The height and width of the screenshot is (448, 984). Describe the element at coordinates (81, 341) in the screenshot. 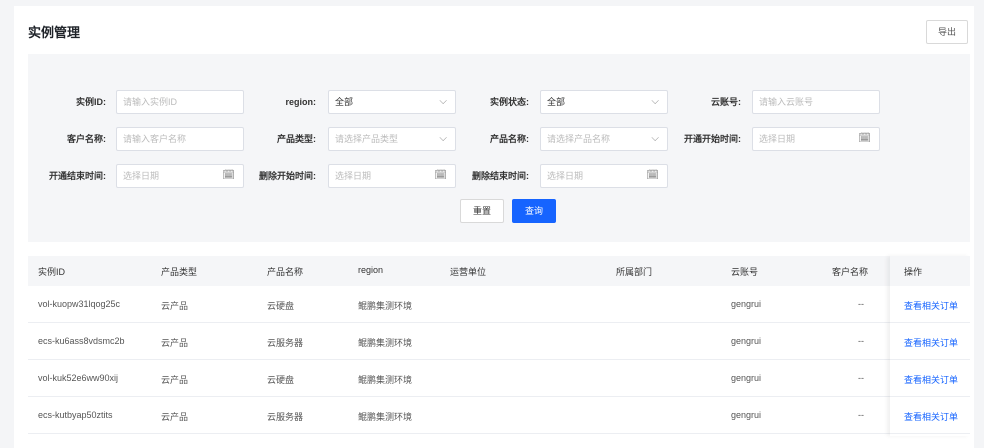

I see `cell-instance-id: ecs-ku6ass8vdsmc2b` at that location.